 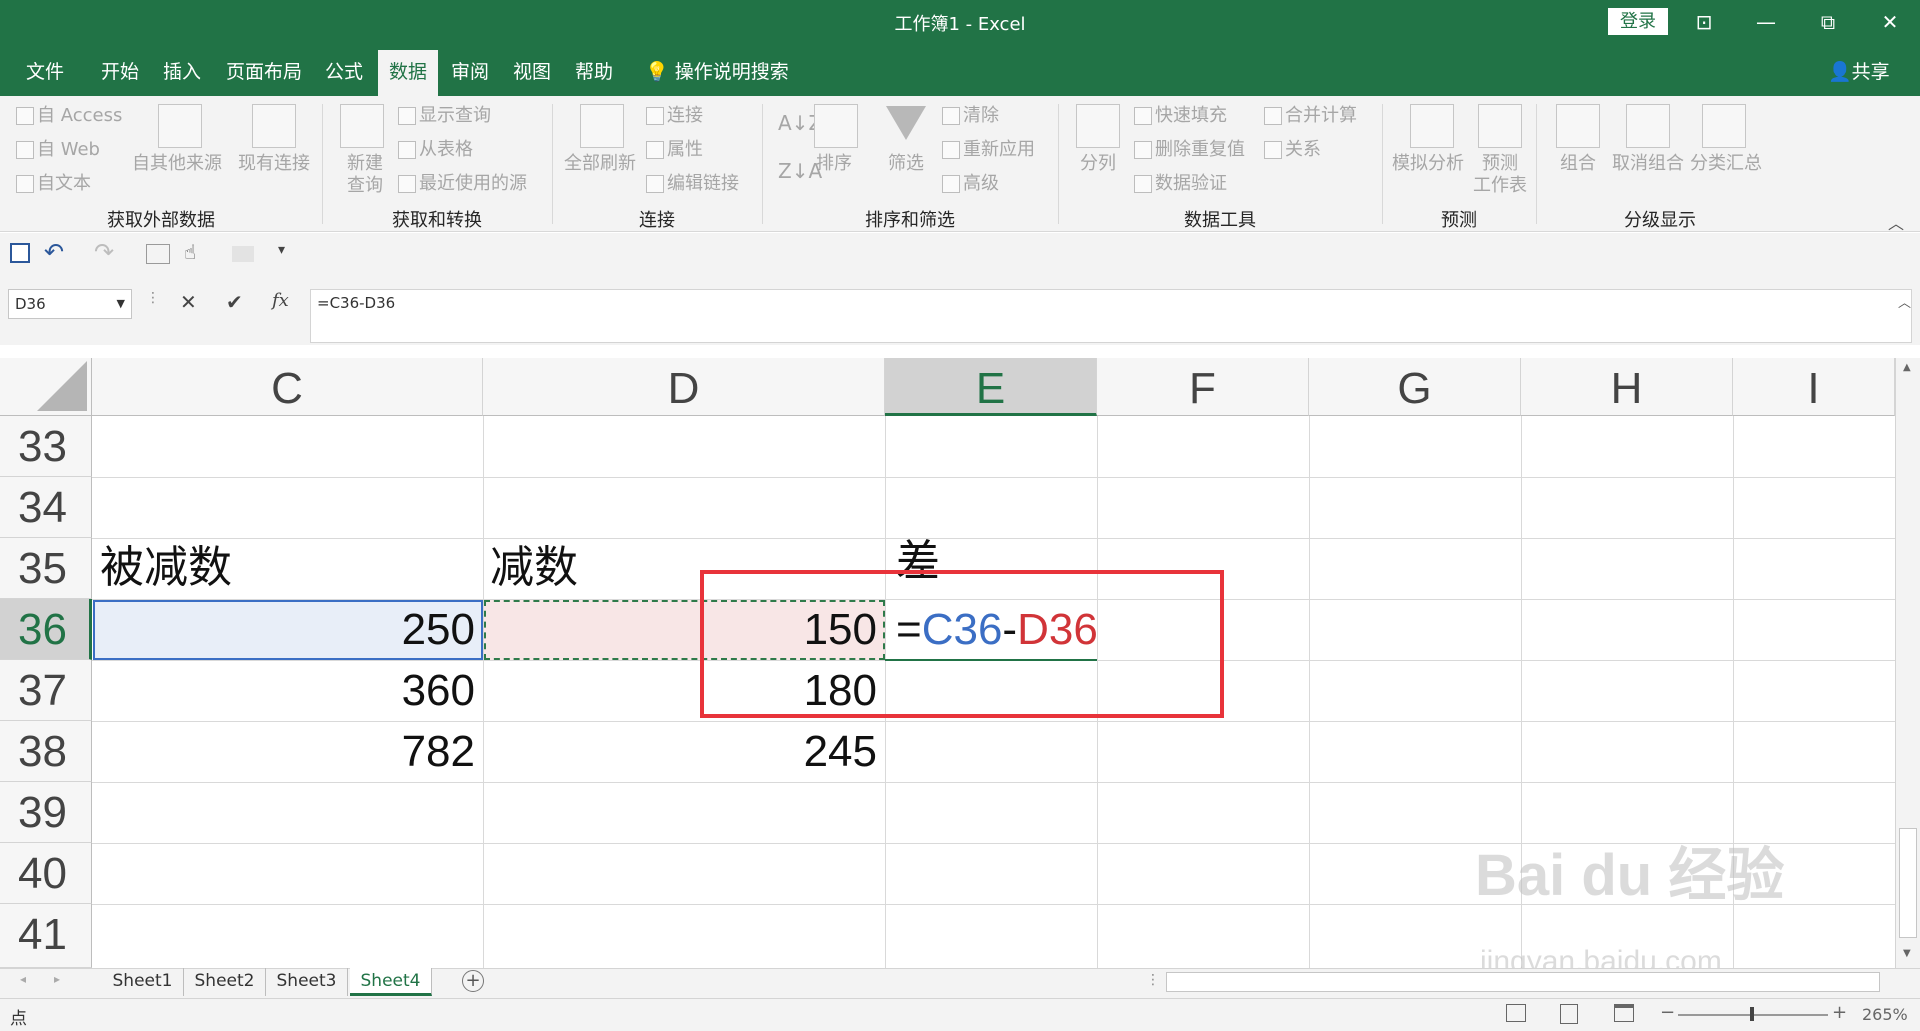 I want to click on recent-sources-button: 最近使用的源, so click(x=462, y=184).